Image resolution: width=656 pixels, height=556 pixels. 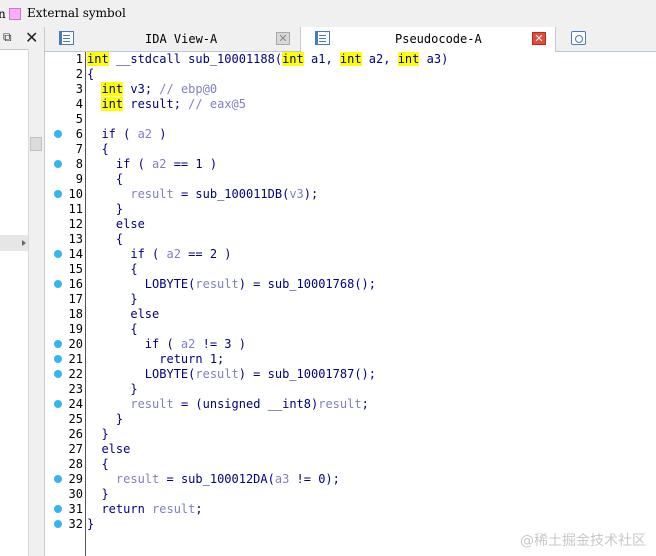 What do you see at coordinates (159, 134) in the screenshot?
I see `code-token: )` at bounding box center [159, 134].